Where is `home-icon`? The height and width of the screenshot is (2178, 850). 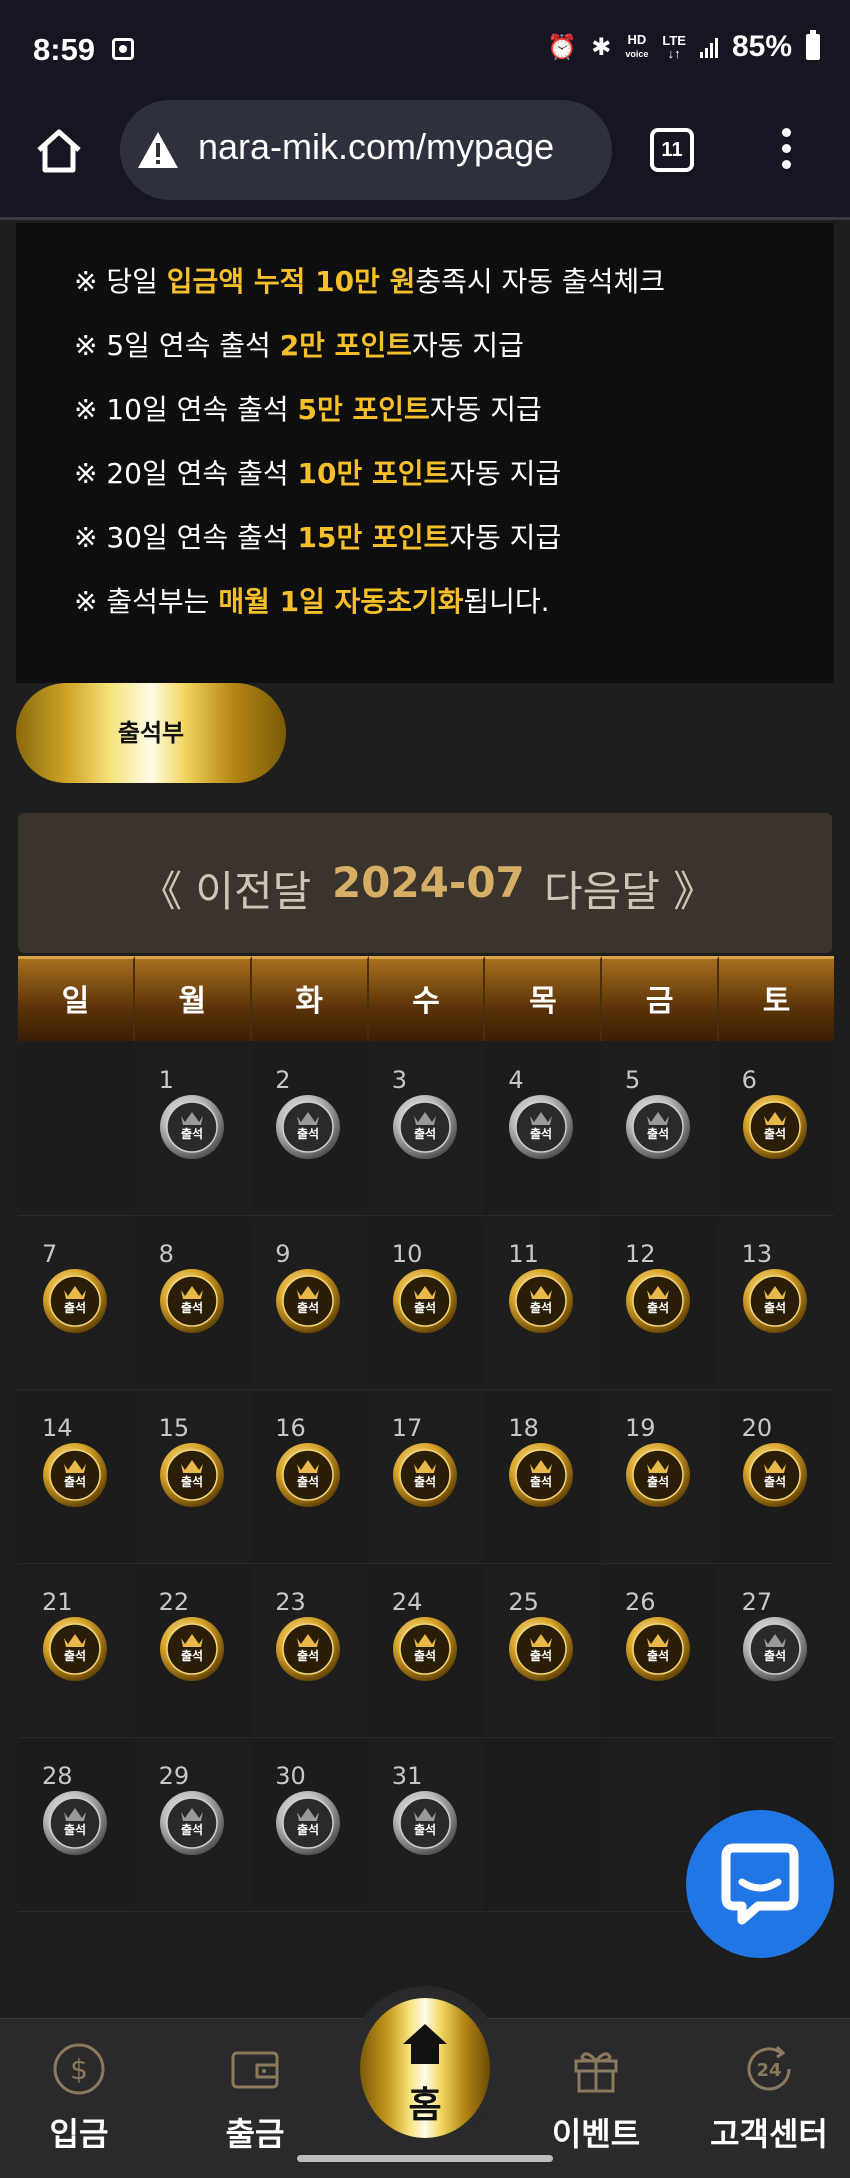
home-icon is located at coordinates (59, 151).